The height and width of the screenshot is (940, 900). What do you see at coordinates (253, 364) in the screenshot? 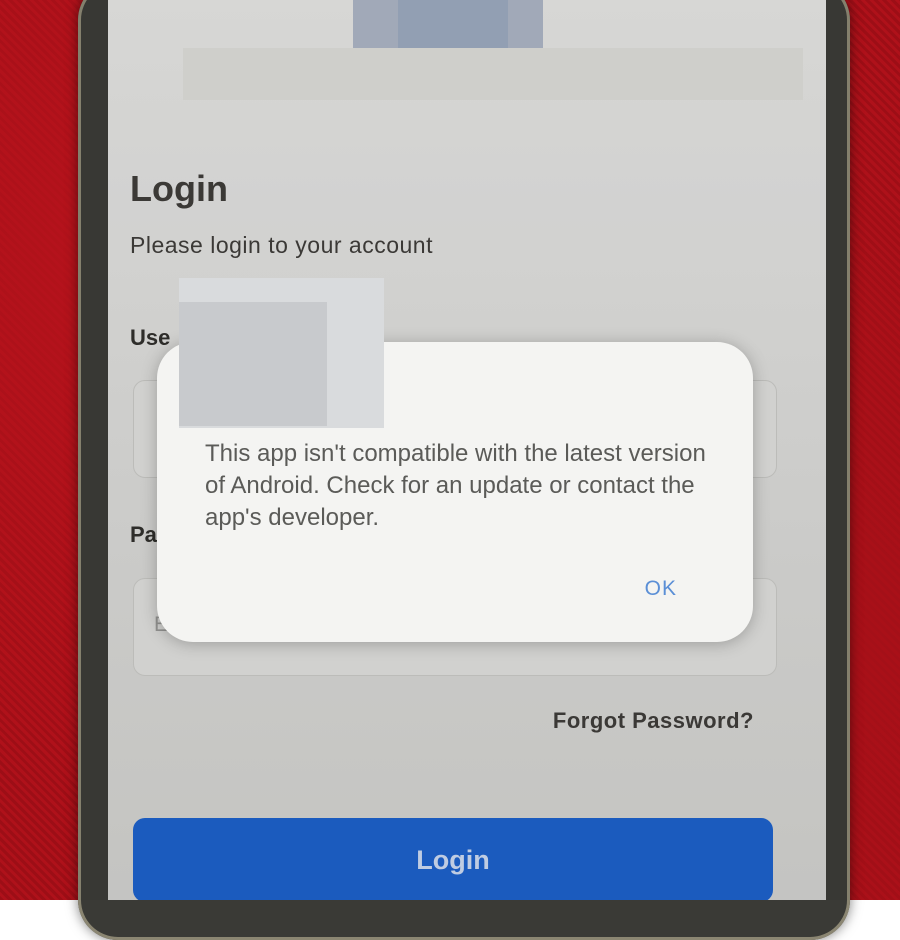
I see `pixelated-region-inner` at bounding box center [253, 364].